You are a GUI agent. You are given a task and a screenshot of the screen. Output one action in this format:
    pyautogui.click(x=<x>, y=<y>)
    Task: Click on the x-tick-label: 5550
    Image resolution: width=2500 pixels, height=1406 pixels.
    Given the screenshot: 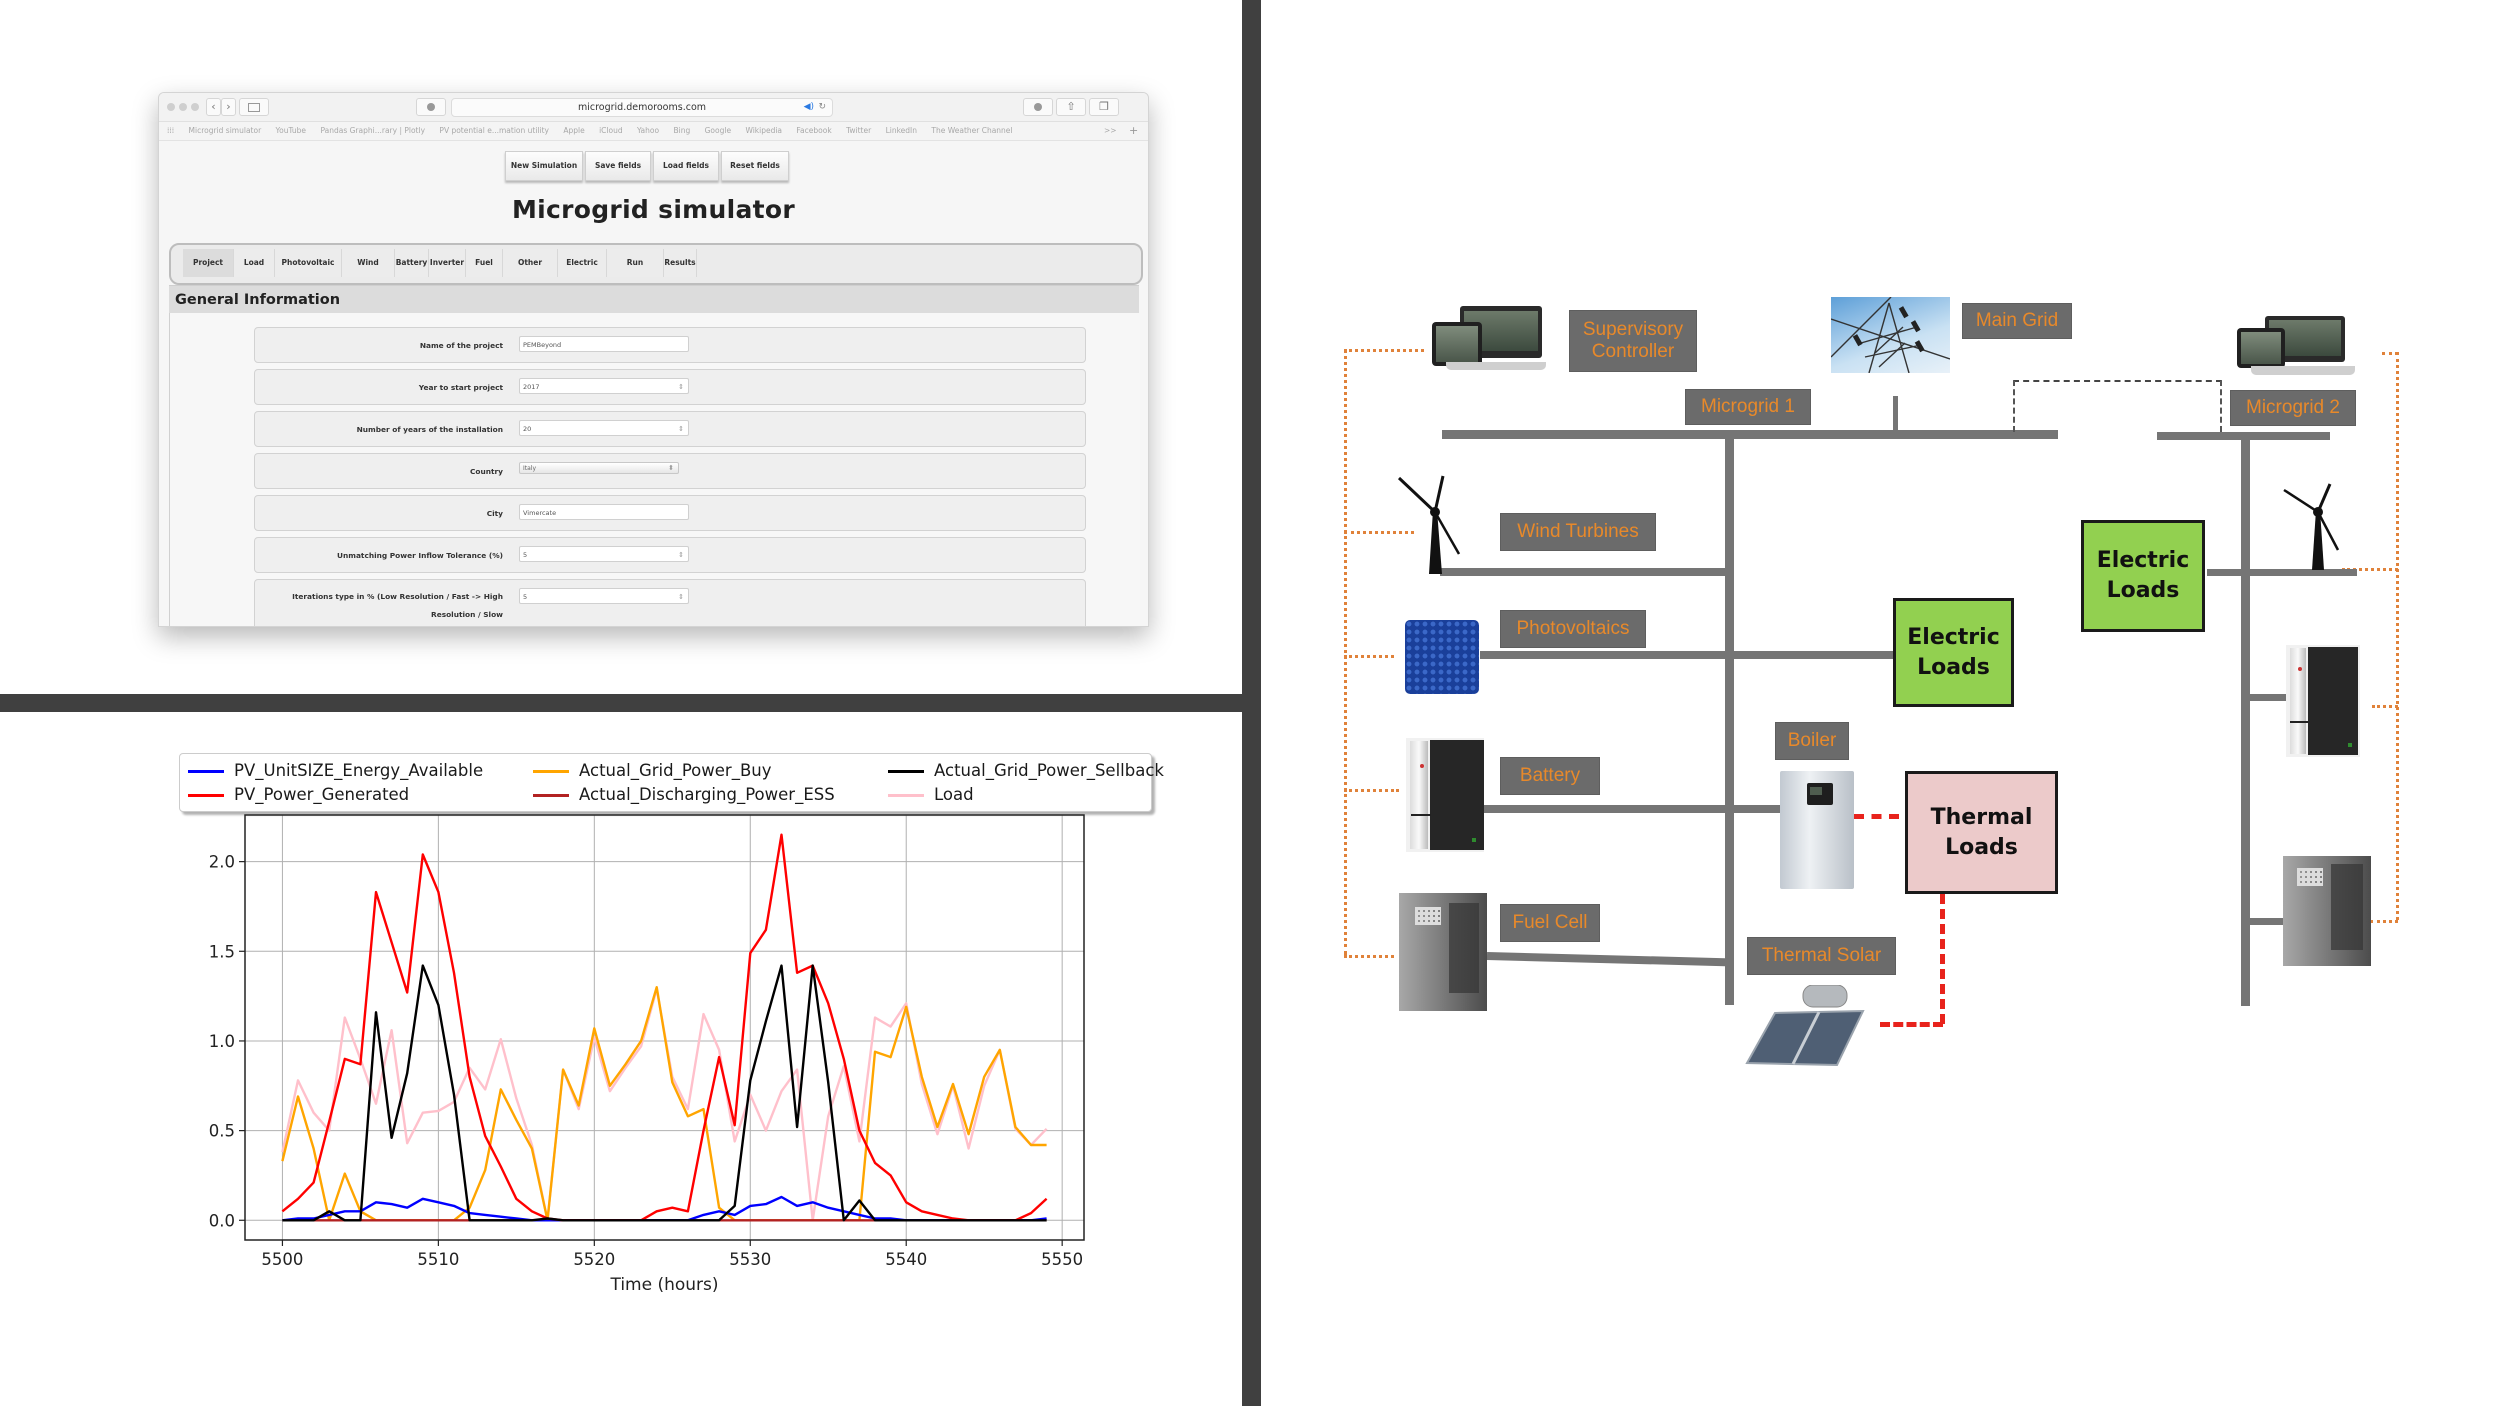 What is the action you would take?
    pyautogui.click(x=1062, y=1259)
    